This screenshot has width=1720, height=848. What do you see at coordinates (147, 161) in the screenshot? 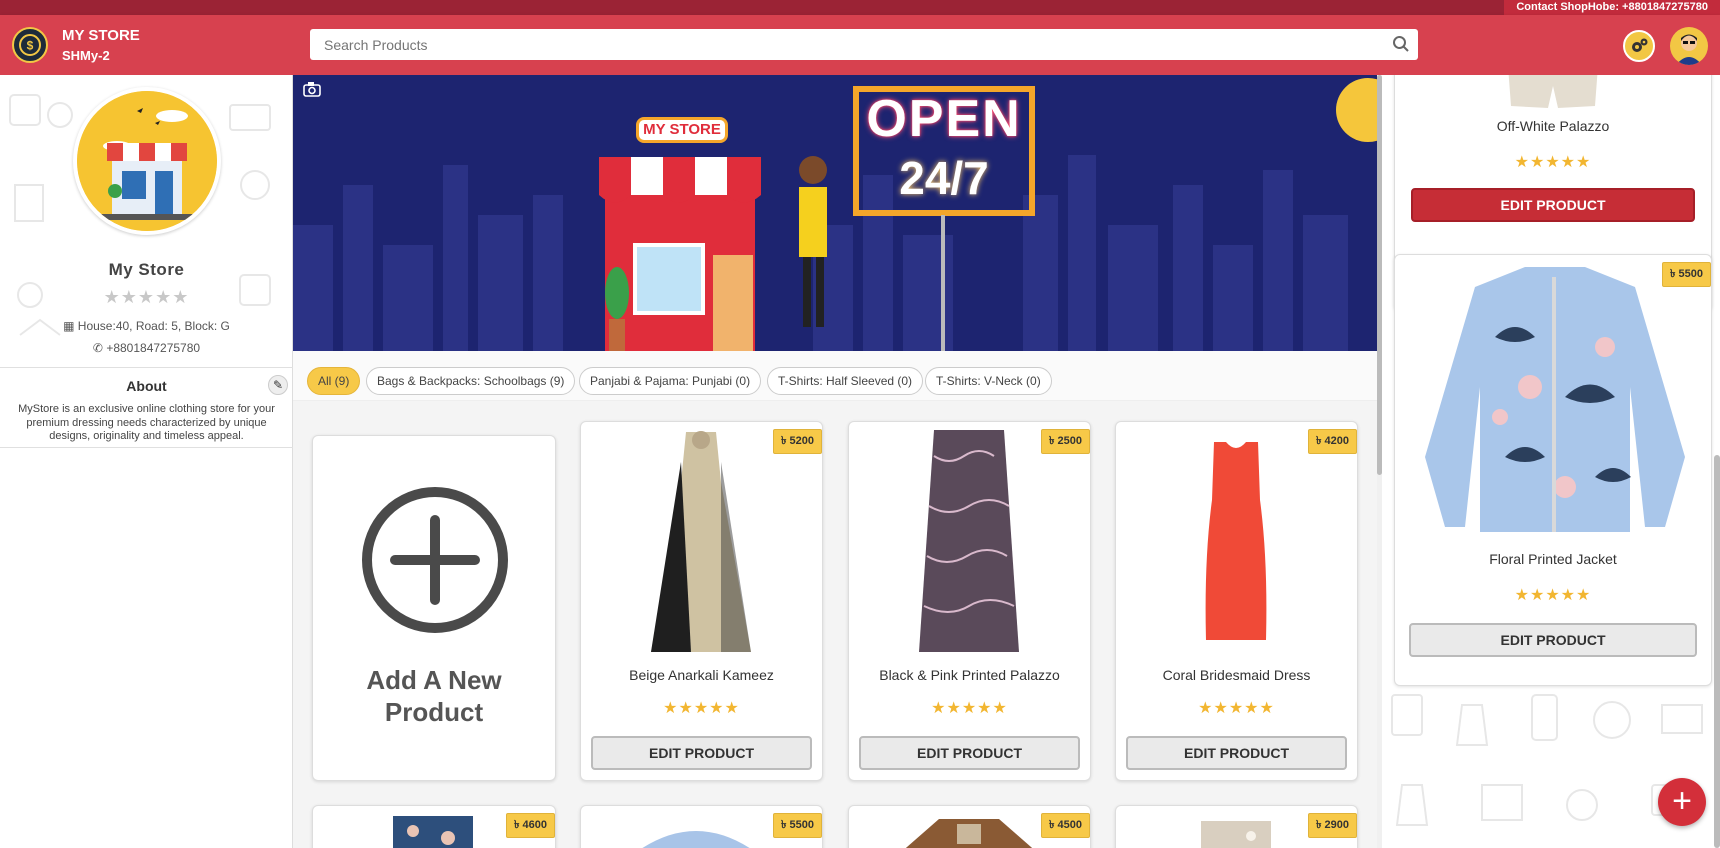
I see `store-avatar` at bounding box center [147, 161].